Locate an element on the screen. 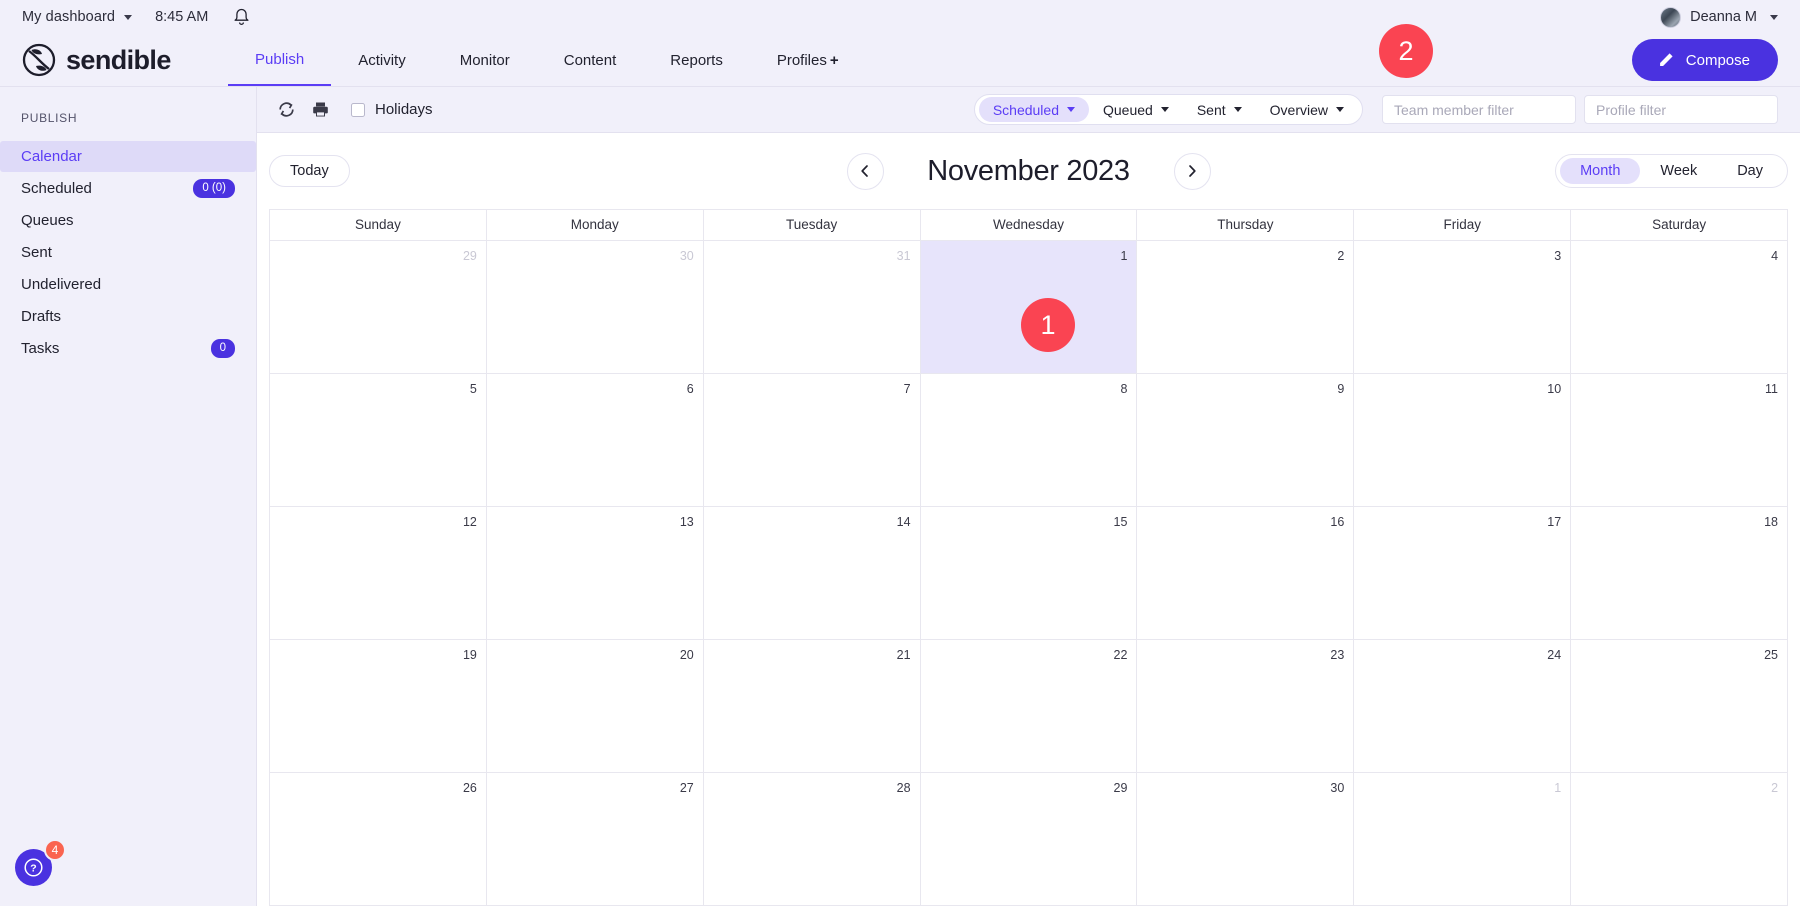  team-member-filter-input is located at coordinates (1479, 109).